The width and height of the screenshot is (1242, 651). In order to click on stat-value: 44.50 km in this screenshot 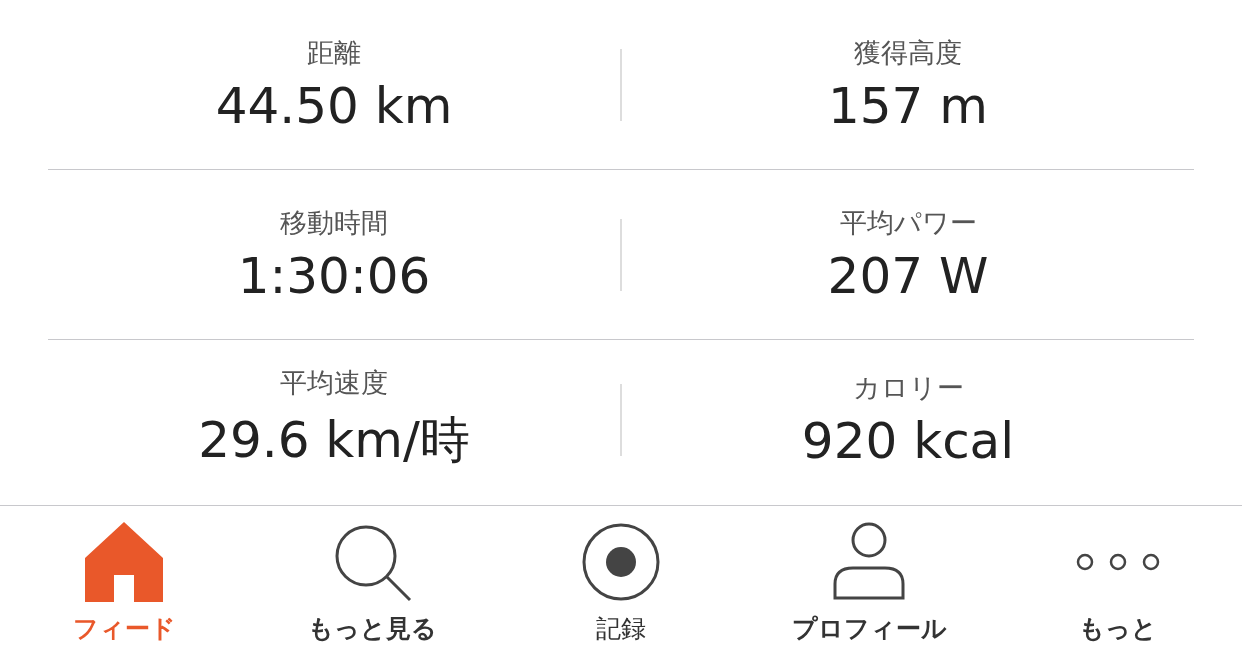, I will do `click(334, 105)`.